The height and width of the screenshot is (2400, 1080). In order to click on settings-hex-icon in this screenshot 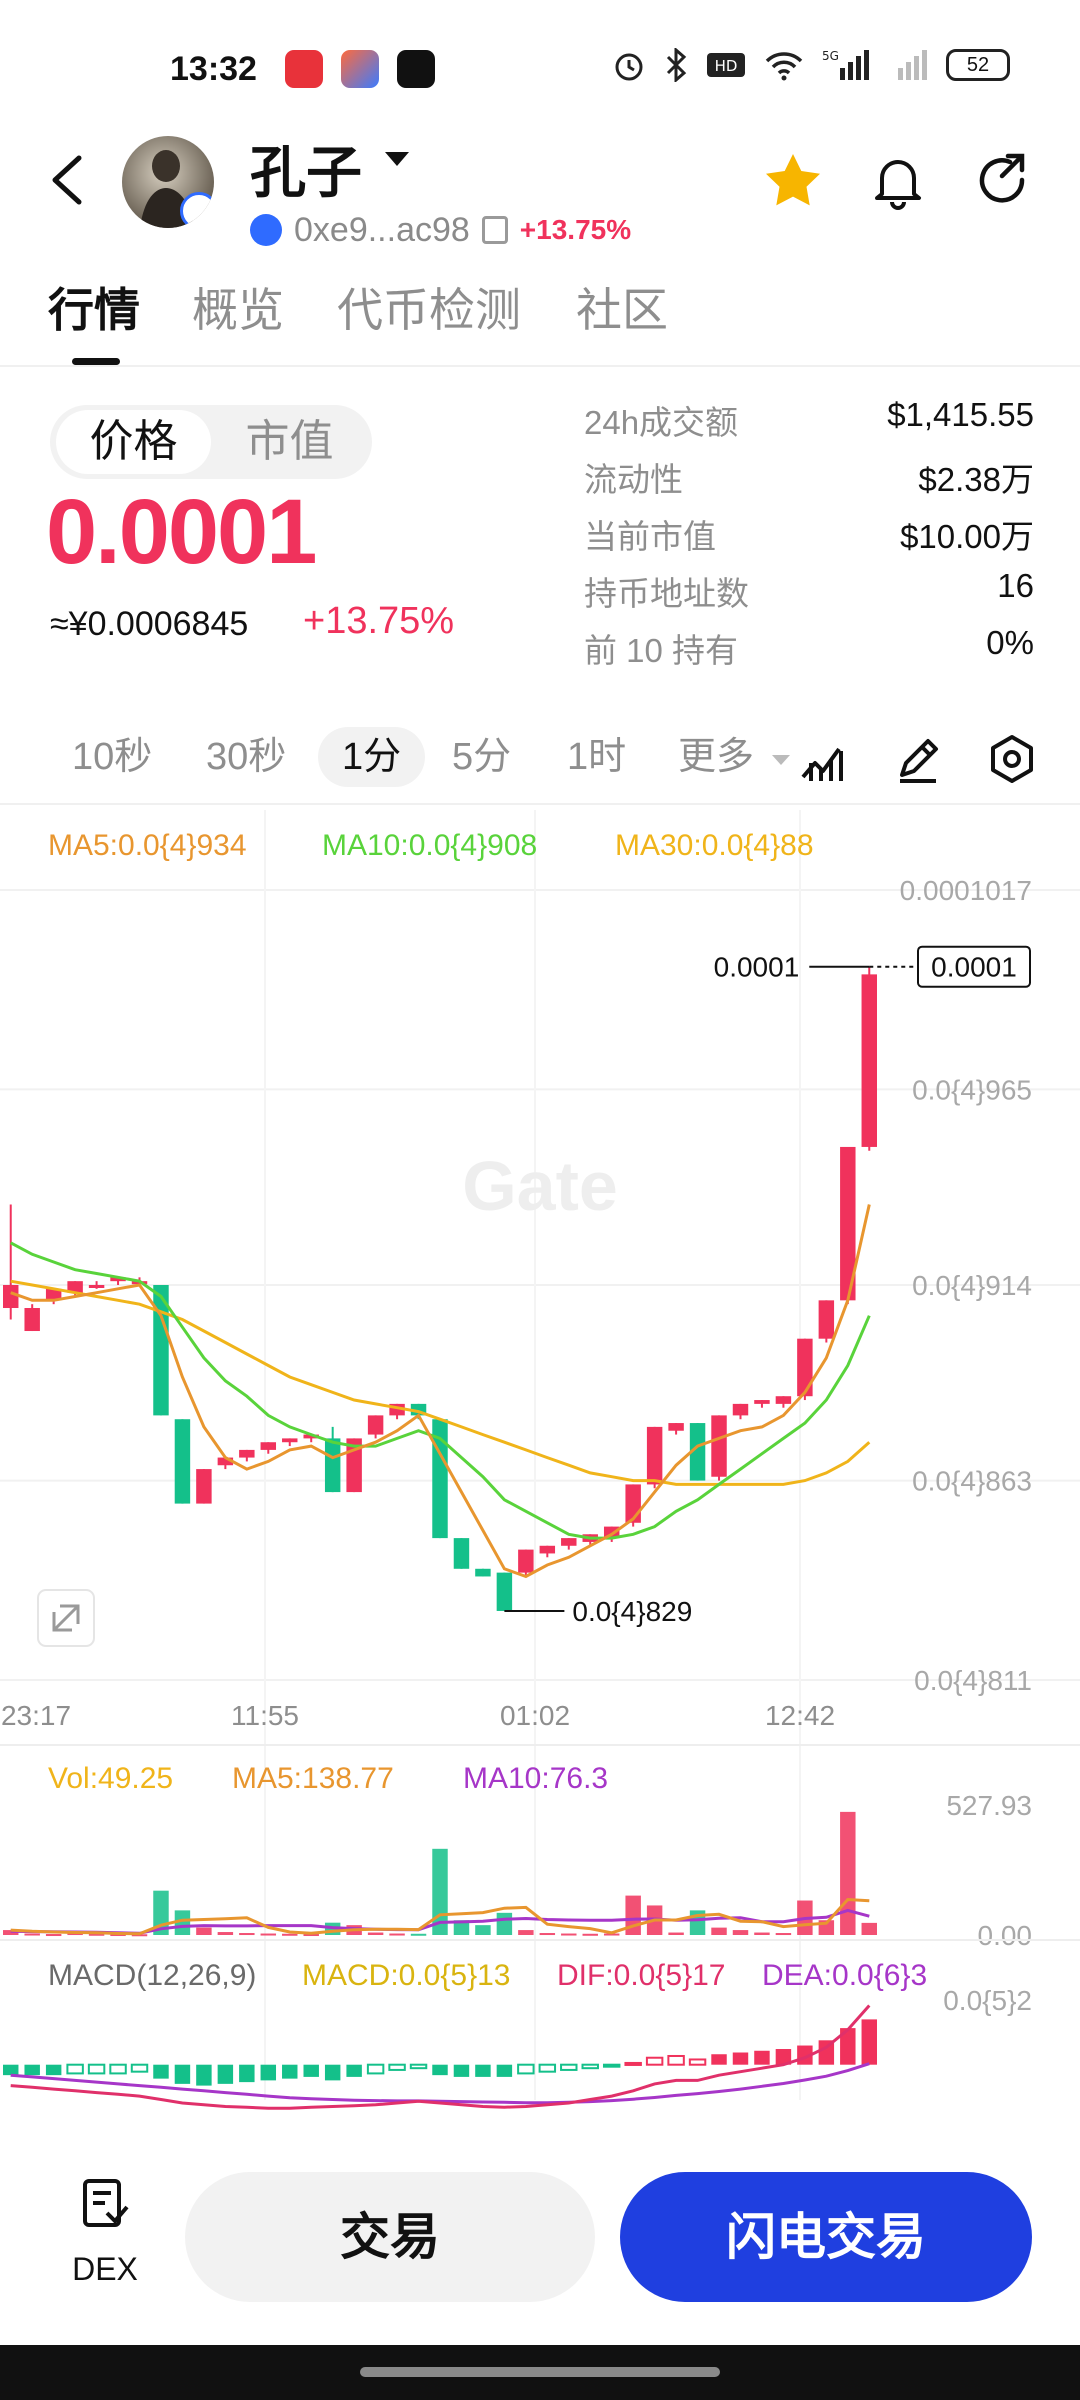, I will do `click(1012, 759)`.